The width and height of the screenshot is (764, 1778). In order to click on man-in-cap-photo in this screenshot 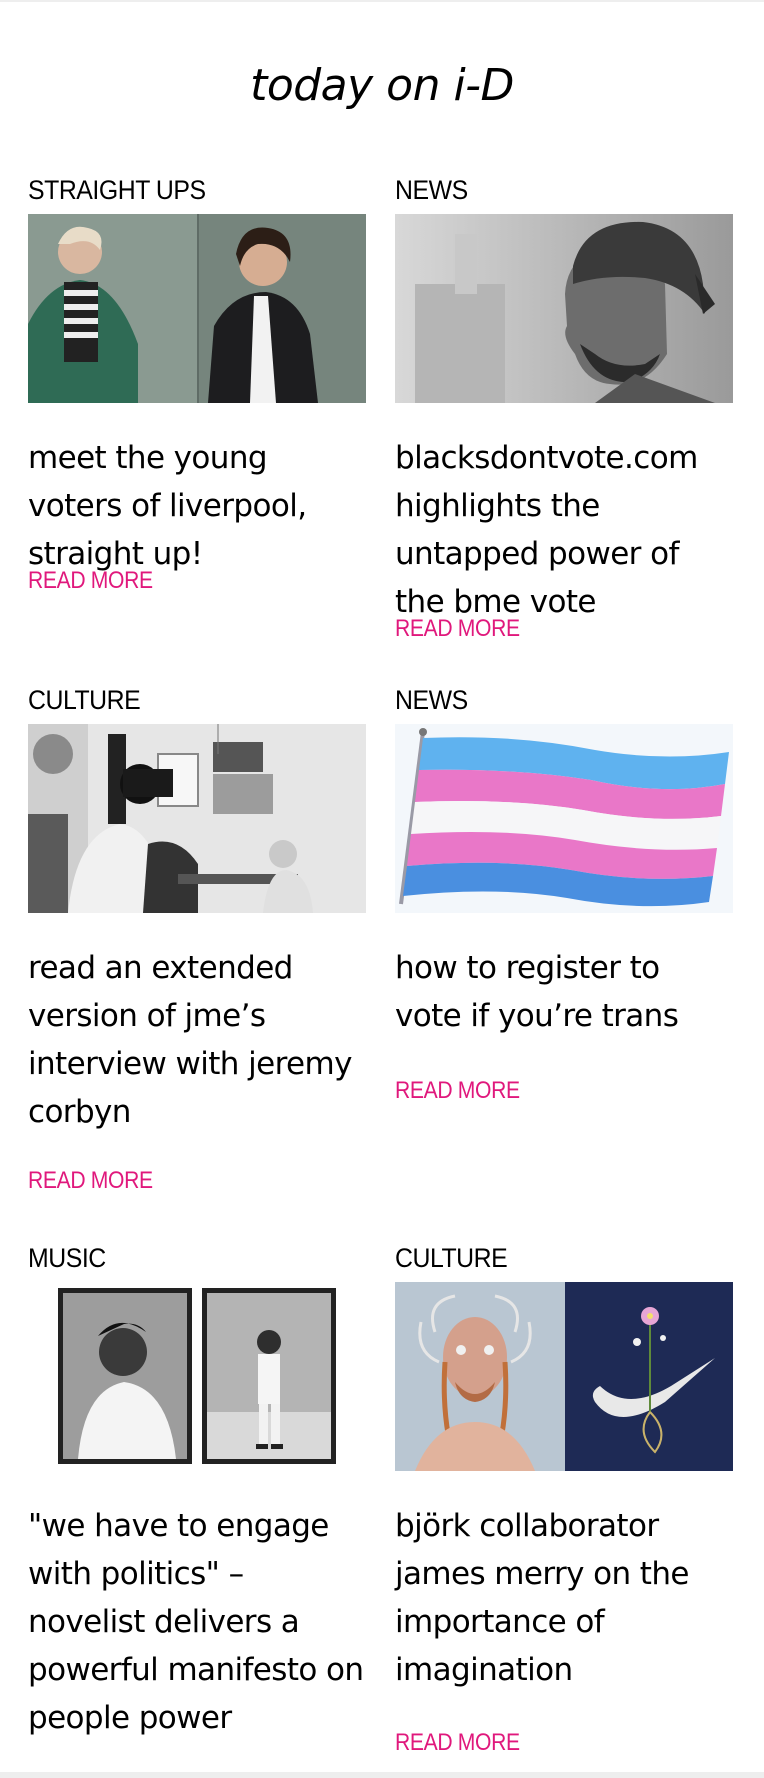, I will do `click(564, 308)`.